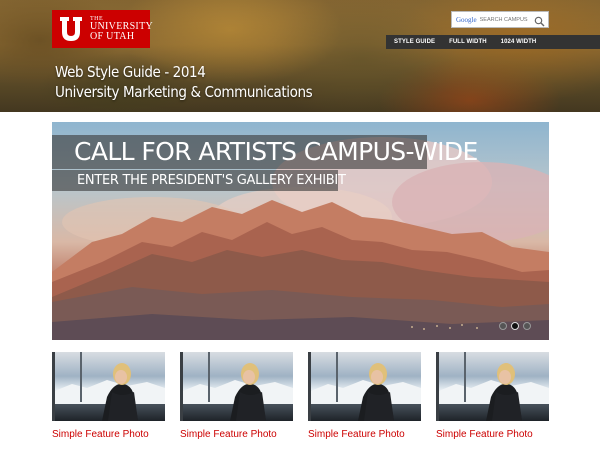 This screenshot has height=450, width=600. What do you see at coordinates (71, 29) in the screenshot?
I see `u-block-logo-icon` at bounding box center [71, 29].